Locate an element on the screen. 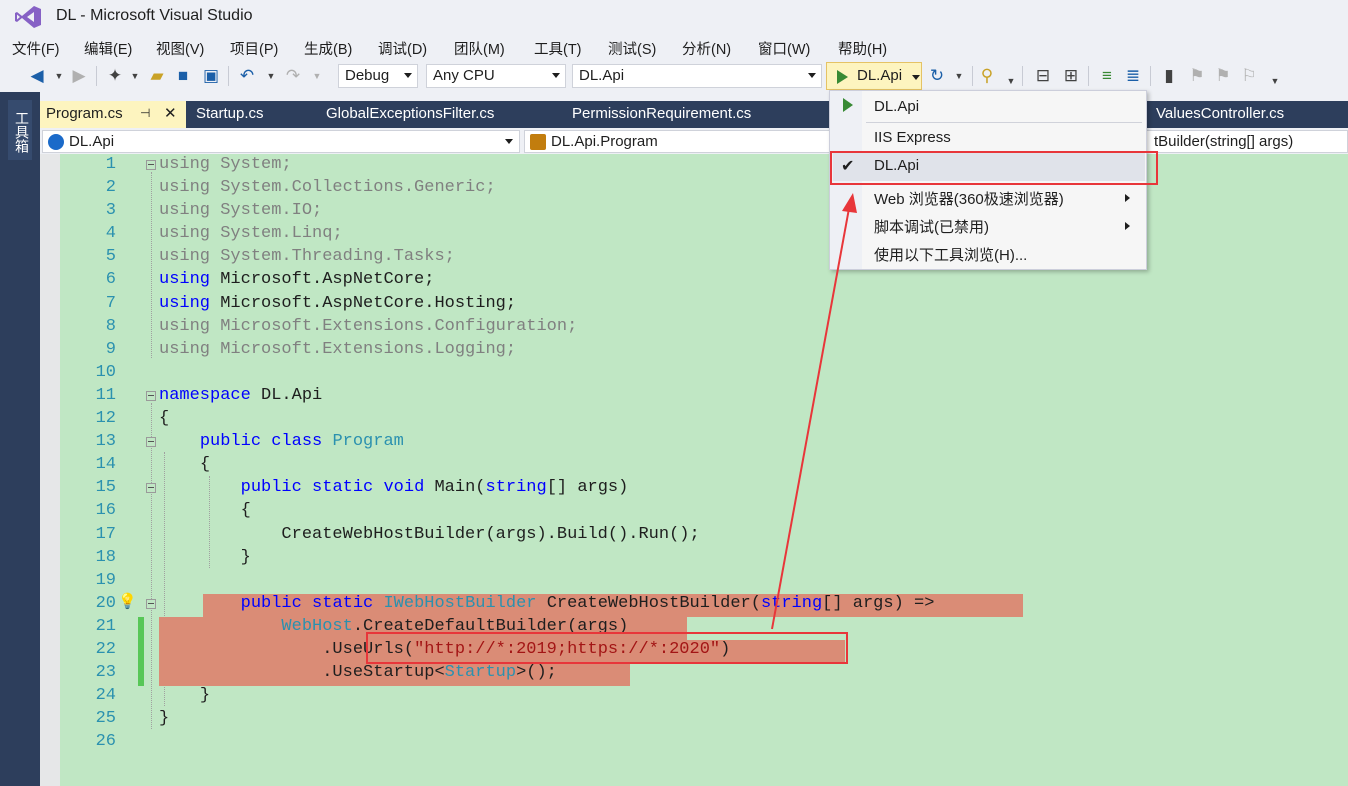  next-bookmark-icon: ⚑ is located at coordinates (1223, 76).